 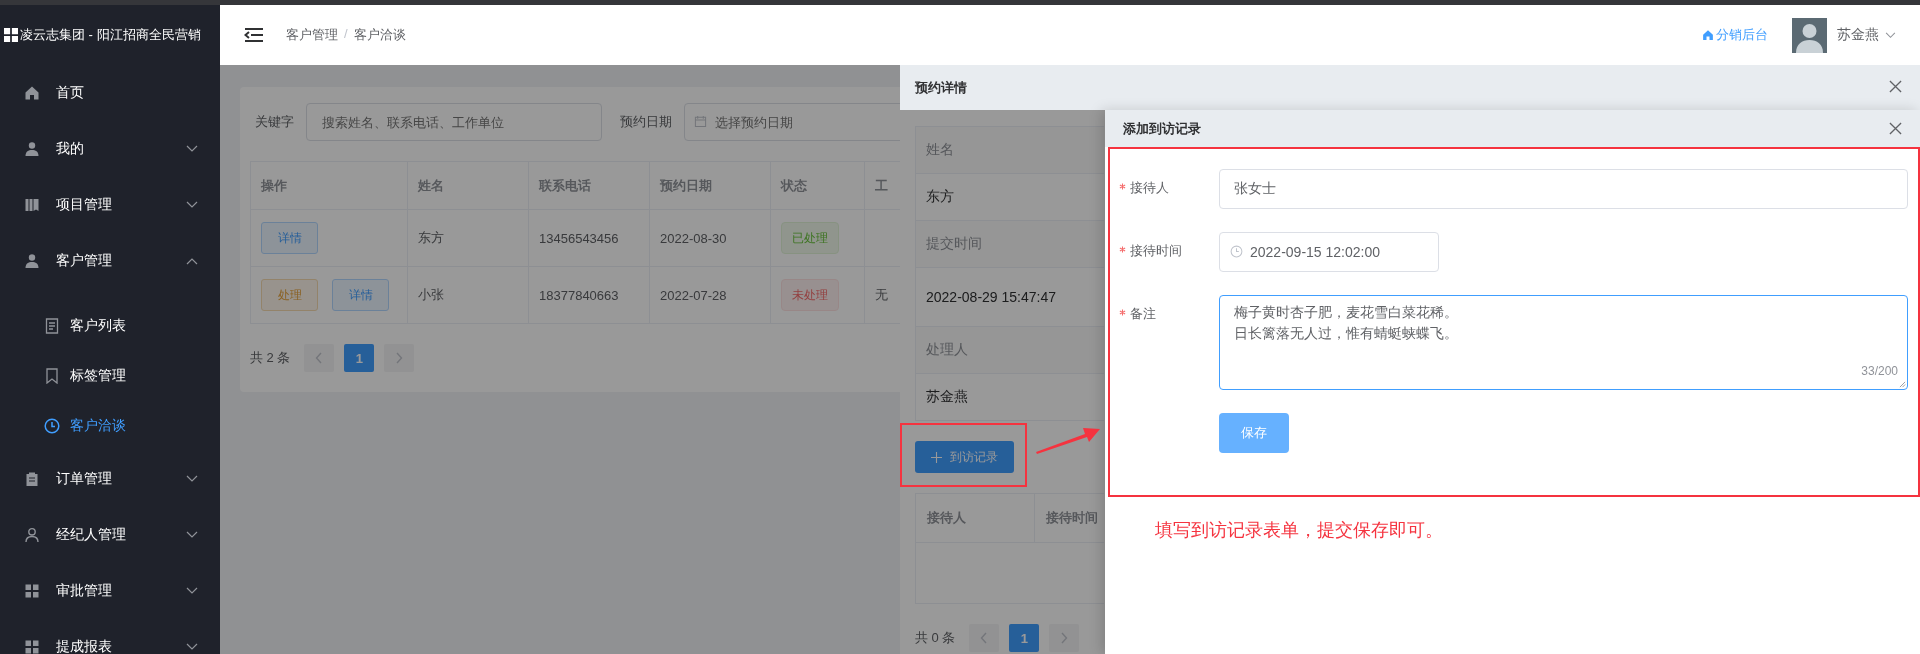 What do you see at coordinates (817, 185) in the screenshot?
I see `column-header: 状态` at bounding box center [817, 185].